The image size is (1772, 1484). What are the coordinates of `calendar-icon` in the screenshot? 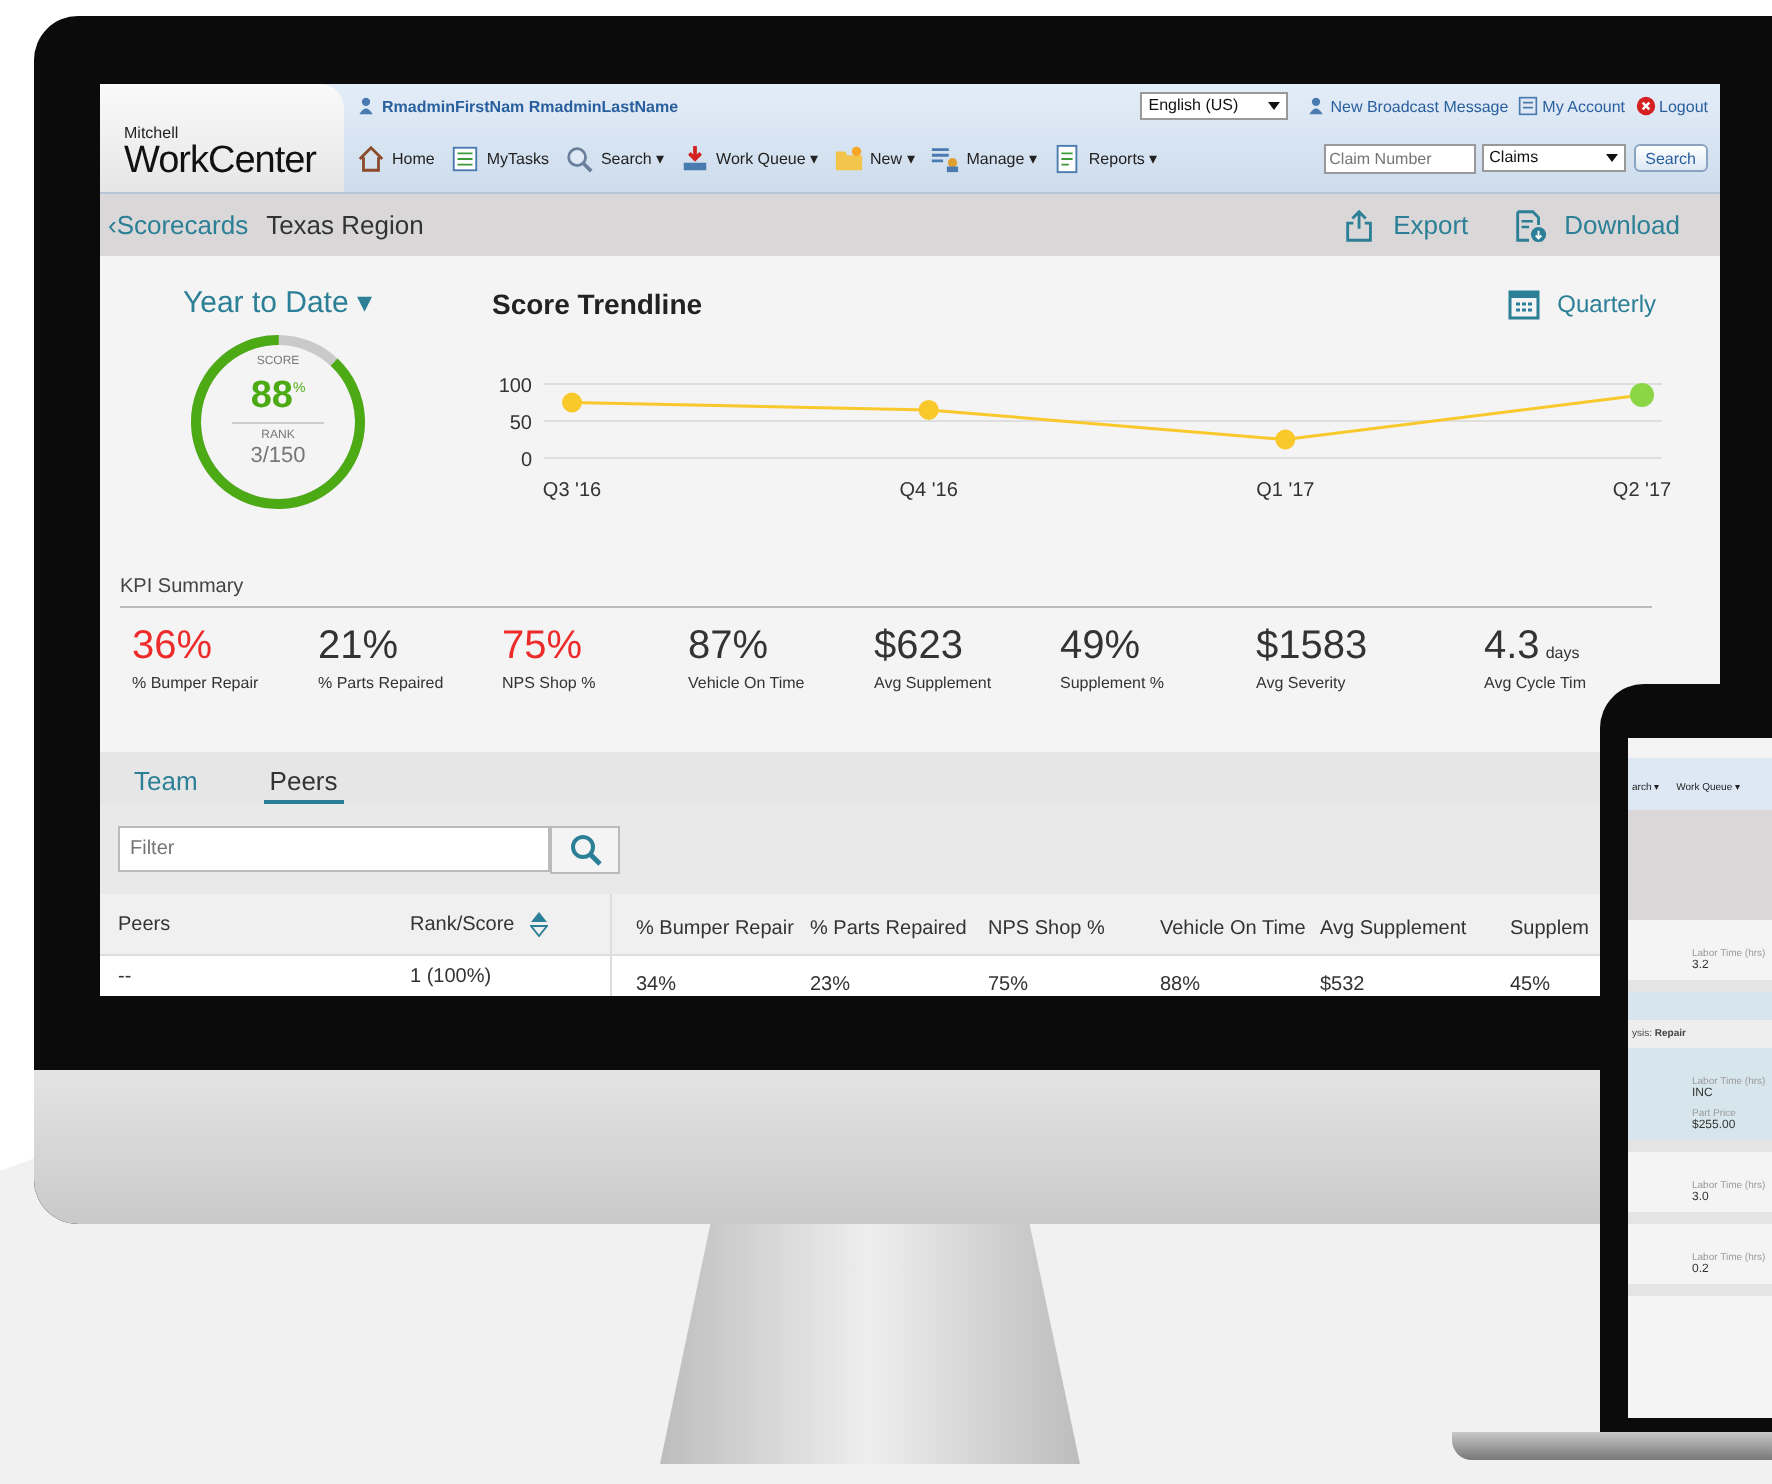 It's located at (1523, 304).